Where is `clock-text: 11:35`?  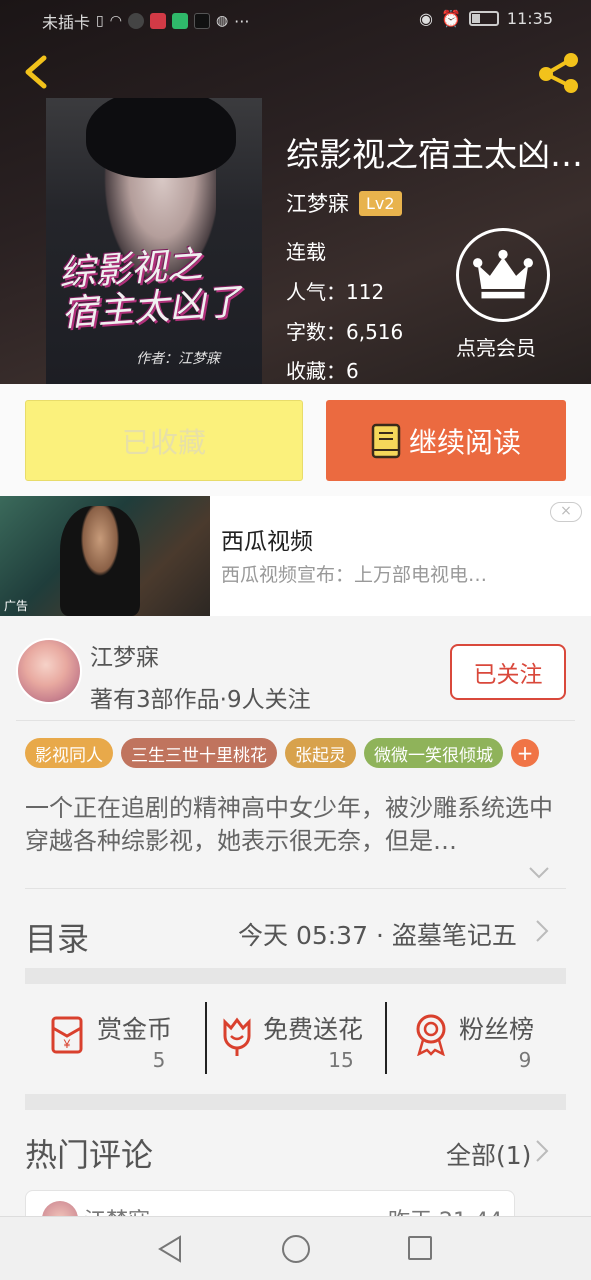 clock-text: 11:35 is located at coordinates (529, 18).